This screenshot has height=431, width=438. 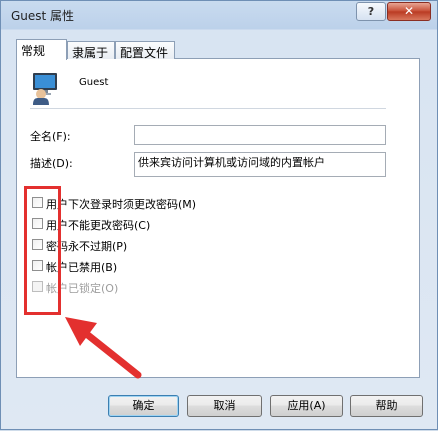 What do you see at coordinates (41, 49) in the screenshot?
I see `tab-general: 常规` at bounding box center [41, 49].